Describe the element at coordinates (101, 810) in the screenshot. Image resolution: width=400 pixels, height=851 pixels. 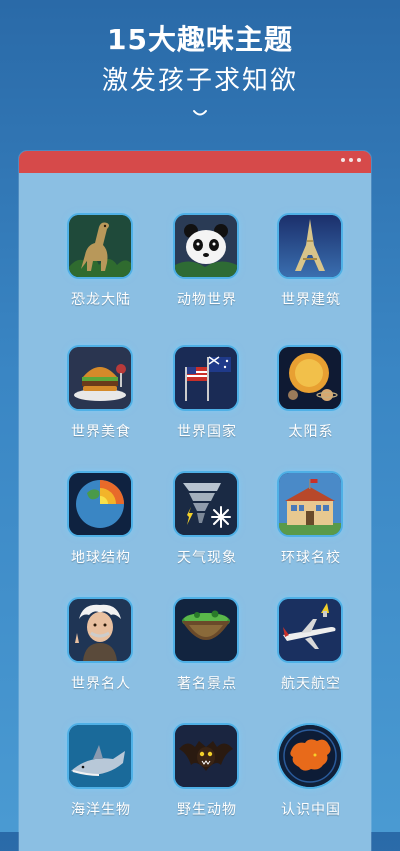
I see `topic-label: 海洋生物` at that location.